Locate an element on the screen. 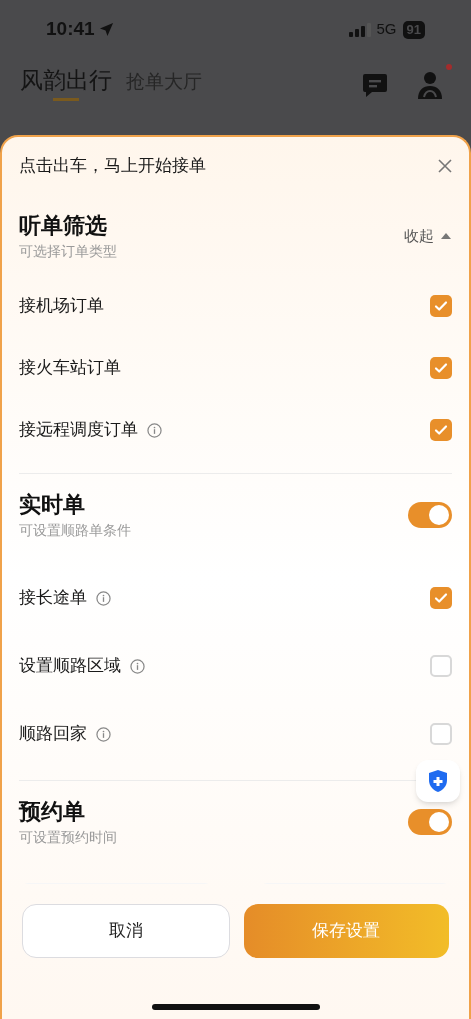  collapse-button: 收起 is located at coordinates (428, 236).